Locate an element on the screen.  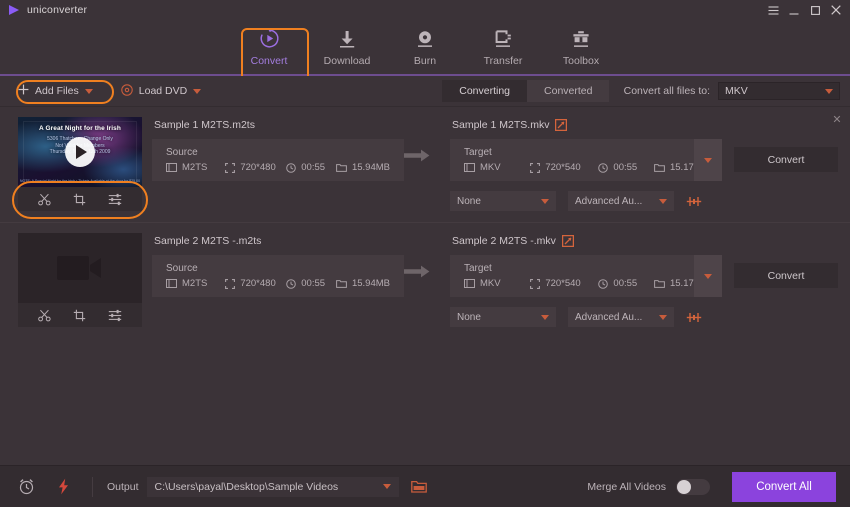
plus-icon is located at coordinates (23, 91).